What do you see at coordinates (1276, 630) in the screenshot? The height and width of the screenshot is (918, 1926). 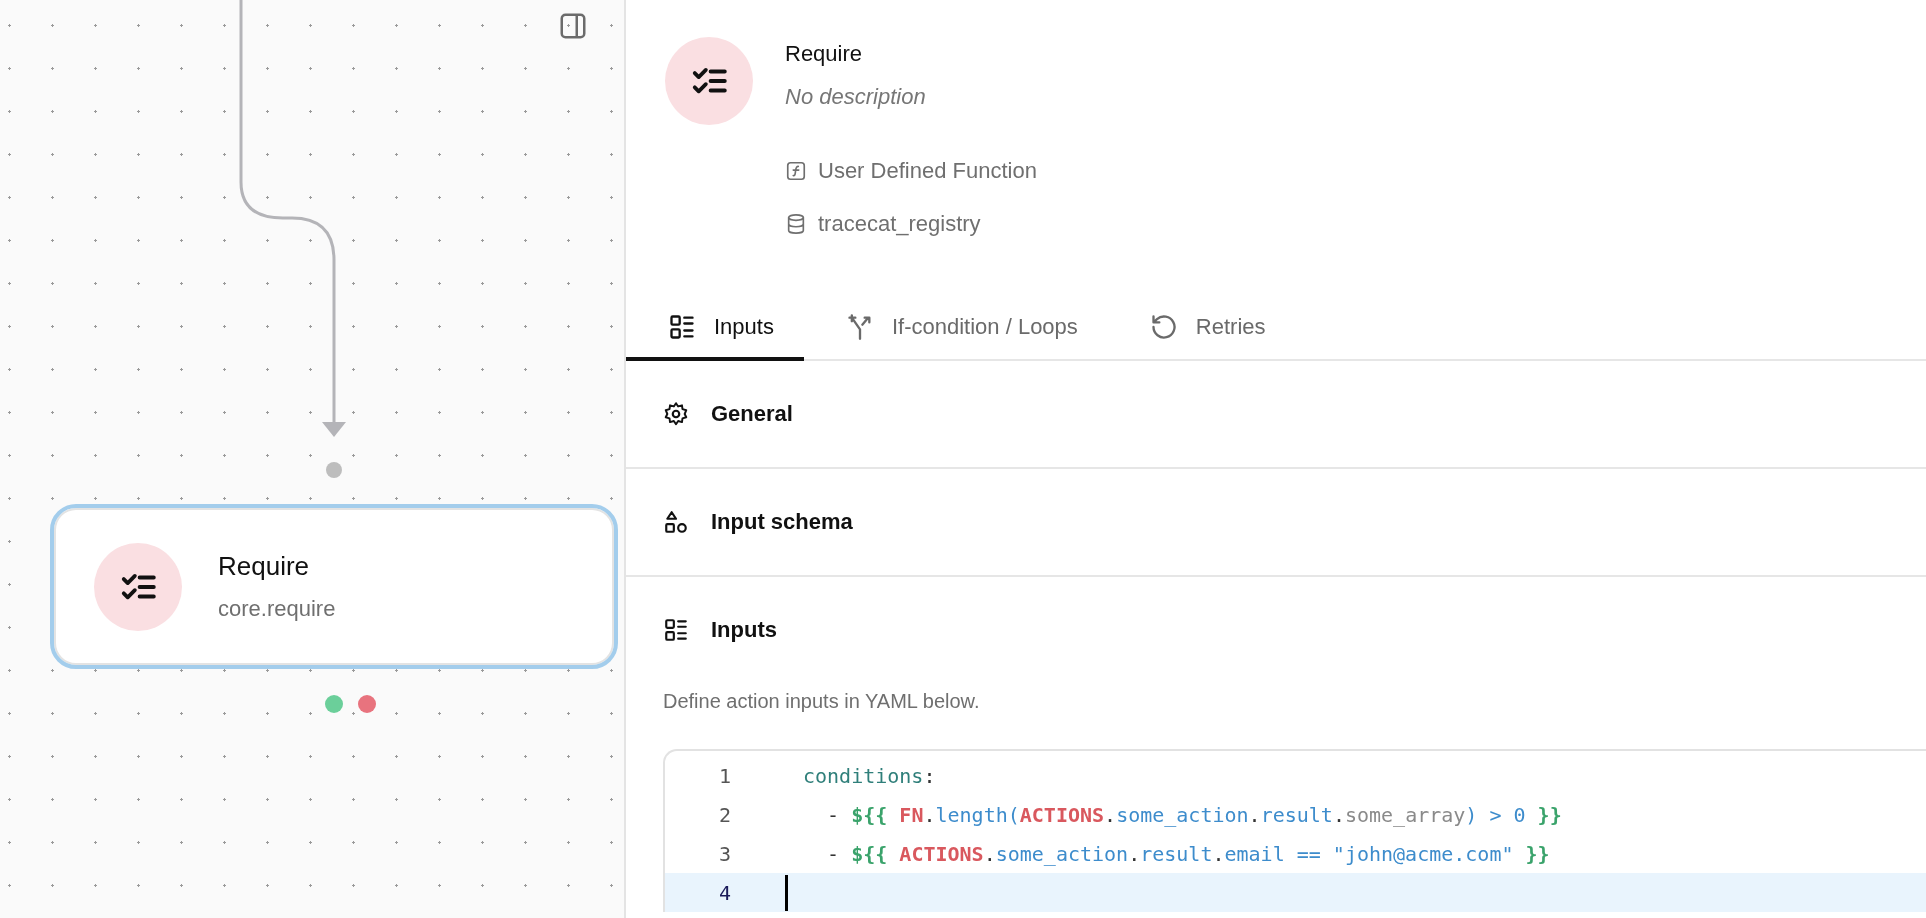 I see `section-header: Inputs` at bounding box center [1276, 630].